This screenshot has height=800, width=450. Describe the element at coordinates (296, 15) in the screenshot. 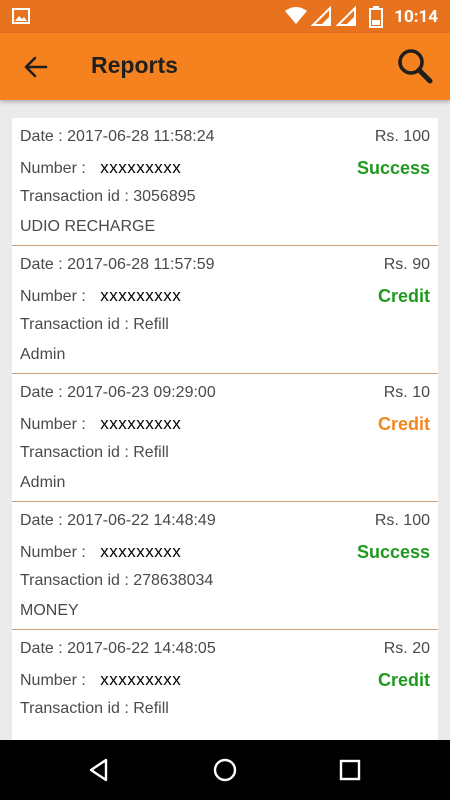

I see `wifi-icon` at that location.